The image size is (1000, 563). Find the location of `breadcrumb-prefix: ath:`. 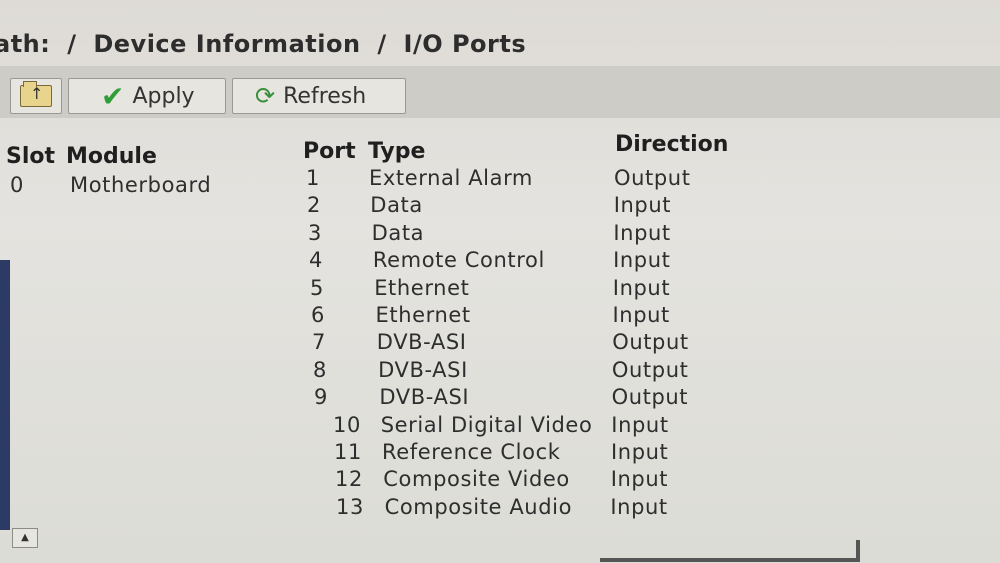

breadcrumb-prefix: ath: is located at coordinates (25, 44).